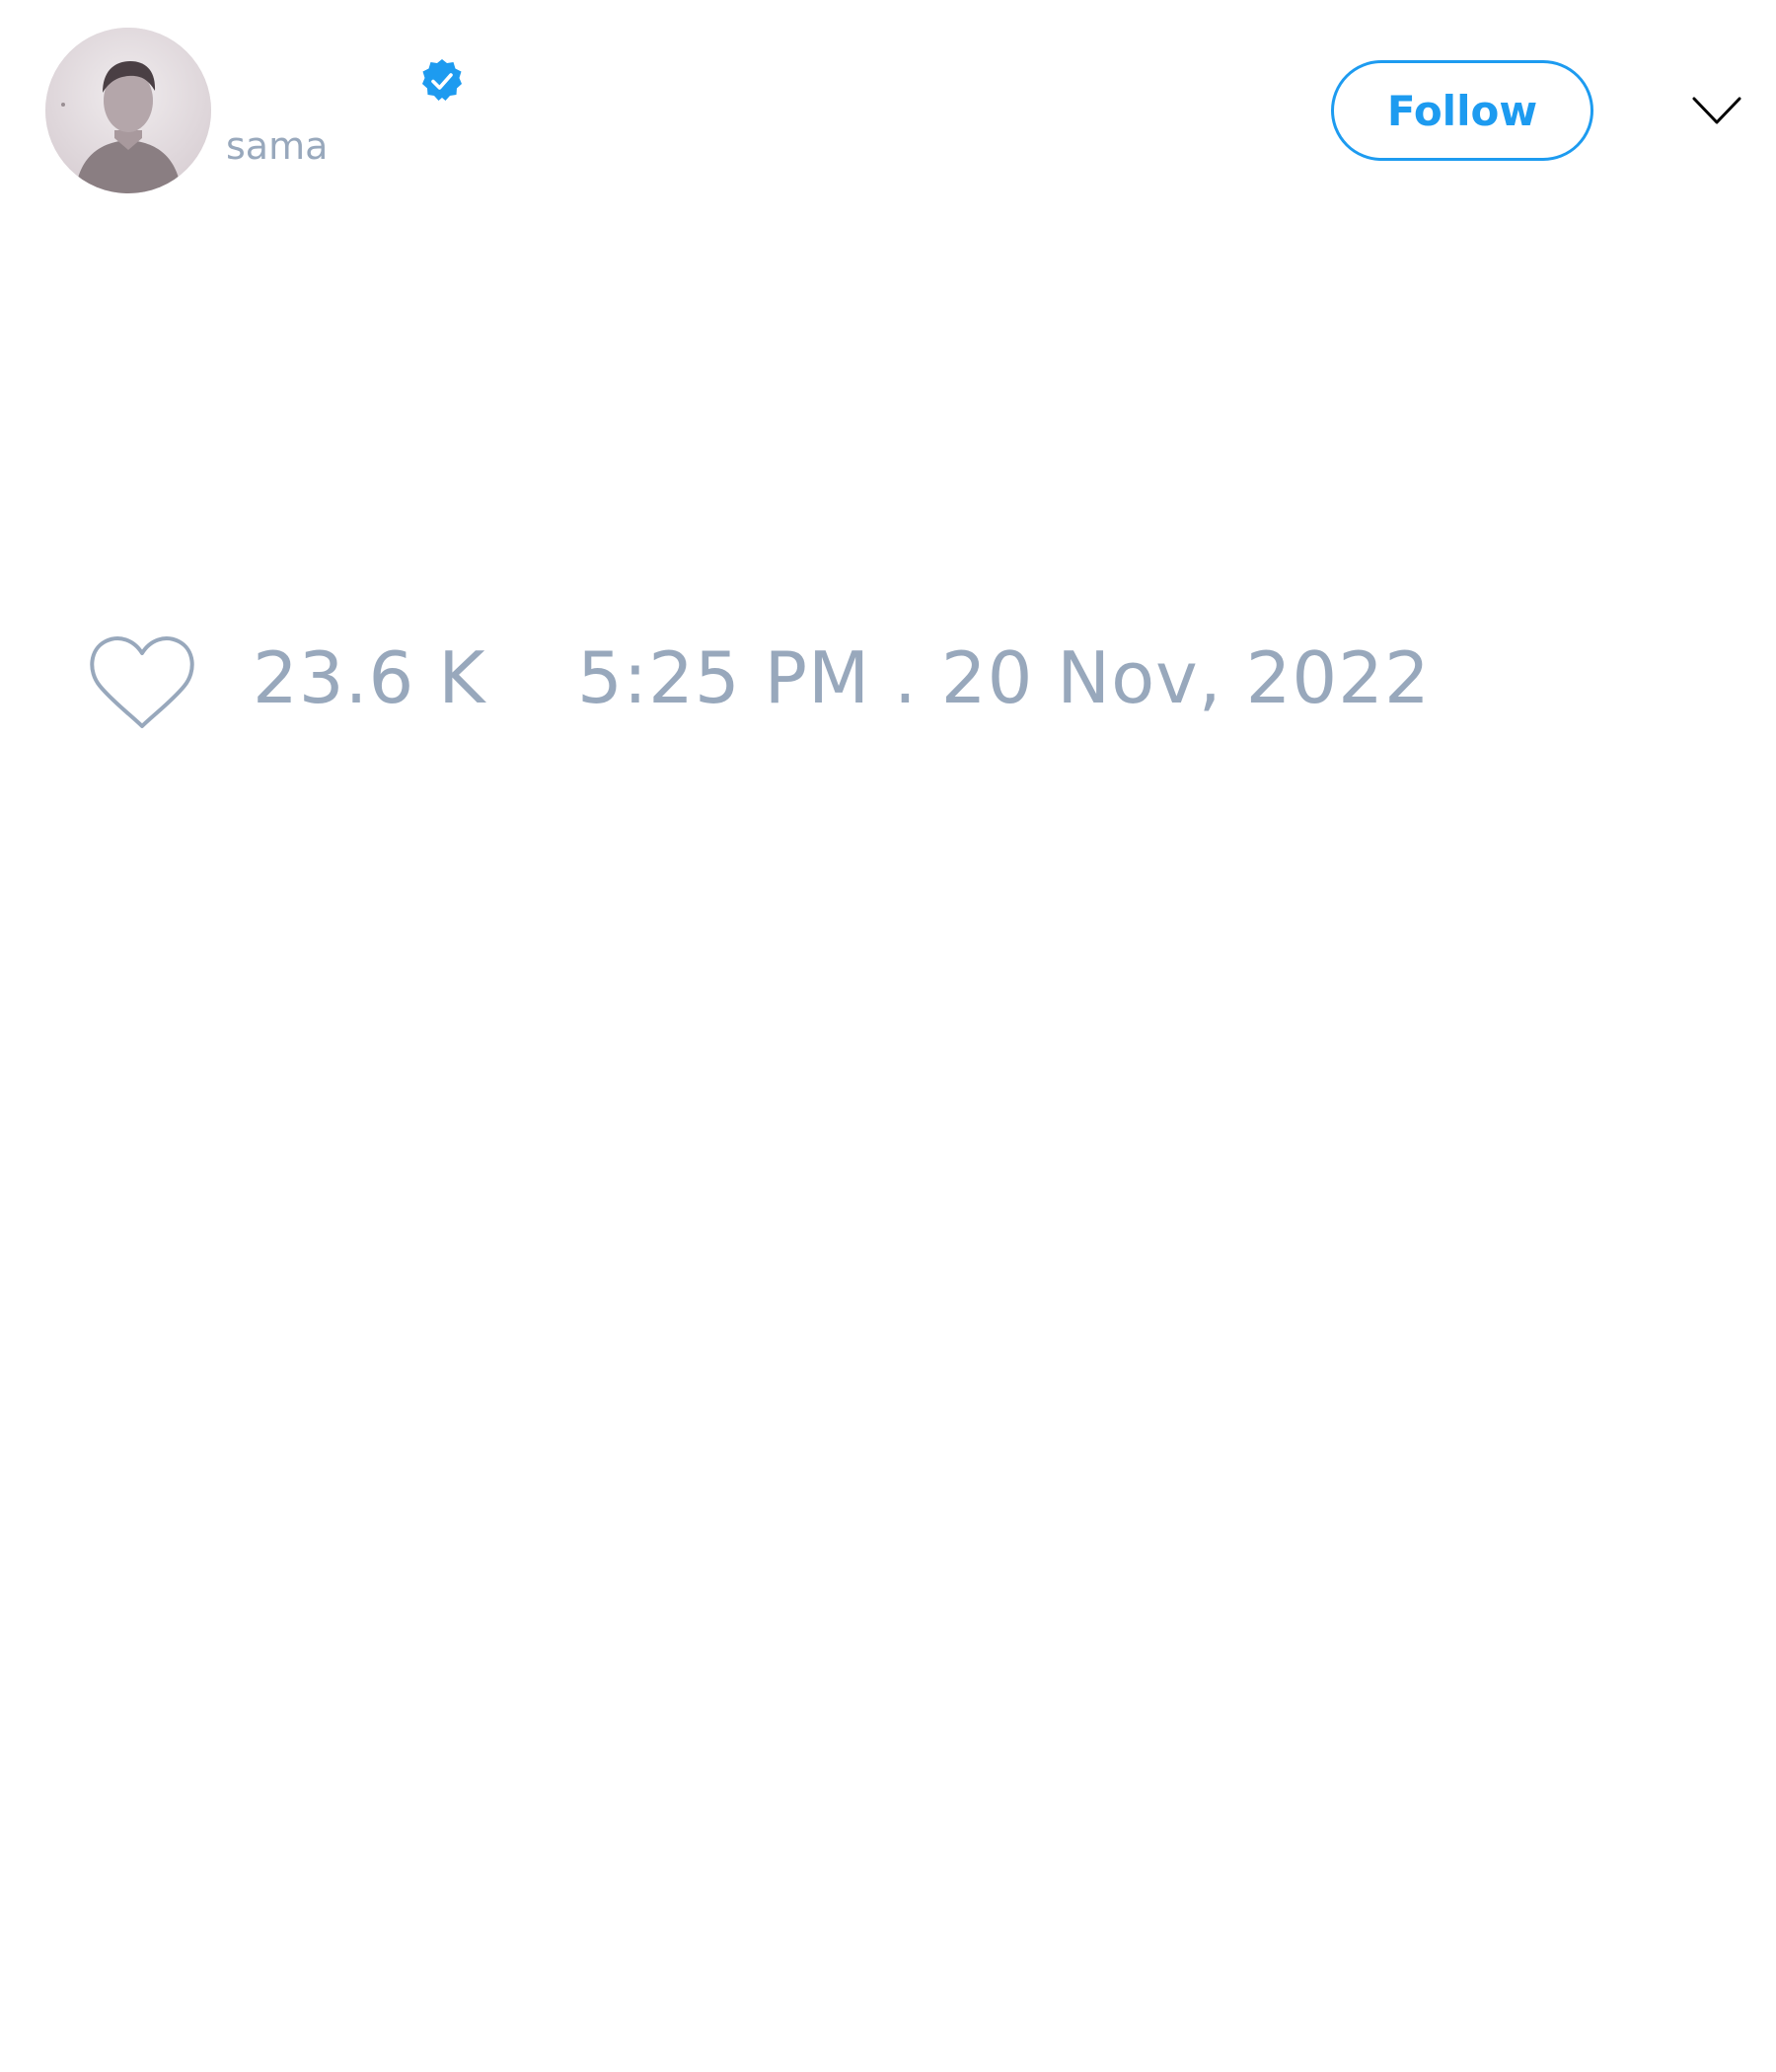  I want to click on avatar, so click(128, 111).